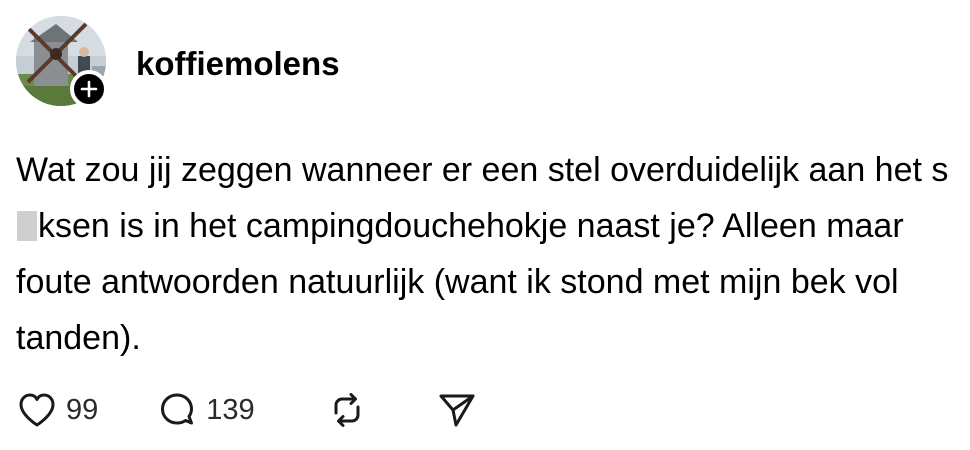 This screenshot has width=970, height=450. Describe the element at coordinates (177, 409) in the screenshot. I see `speech-bubble-icon` at that location.